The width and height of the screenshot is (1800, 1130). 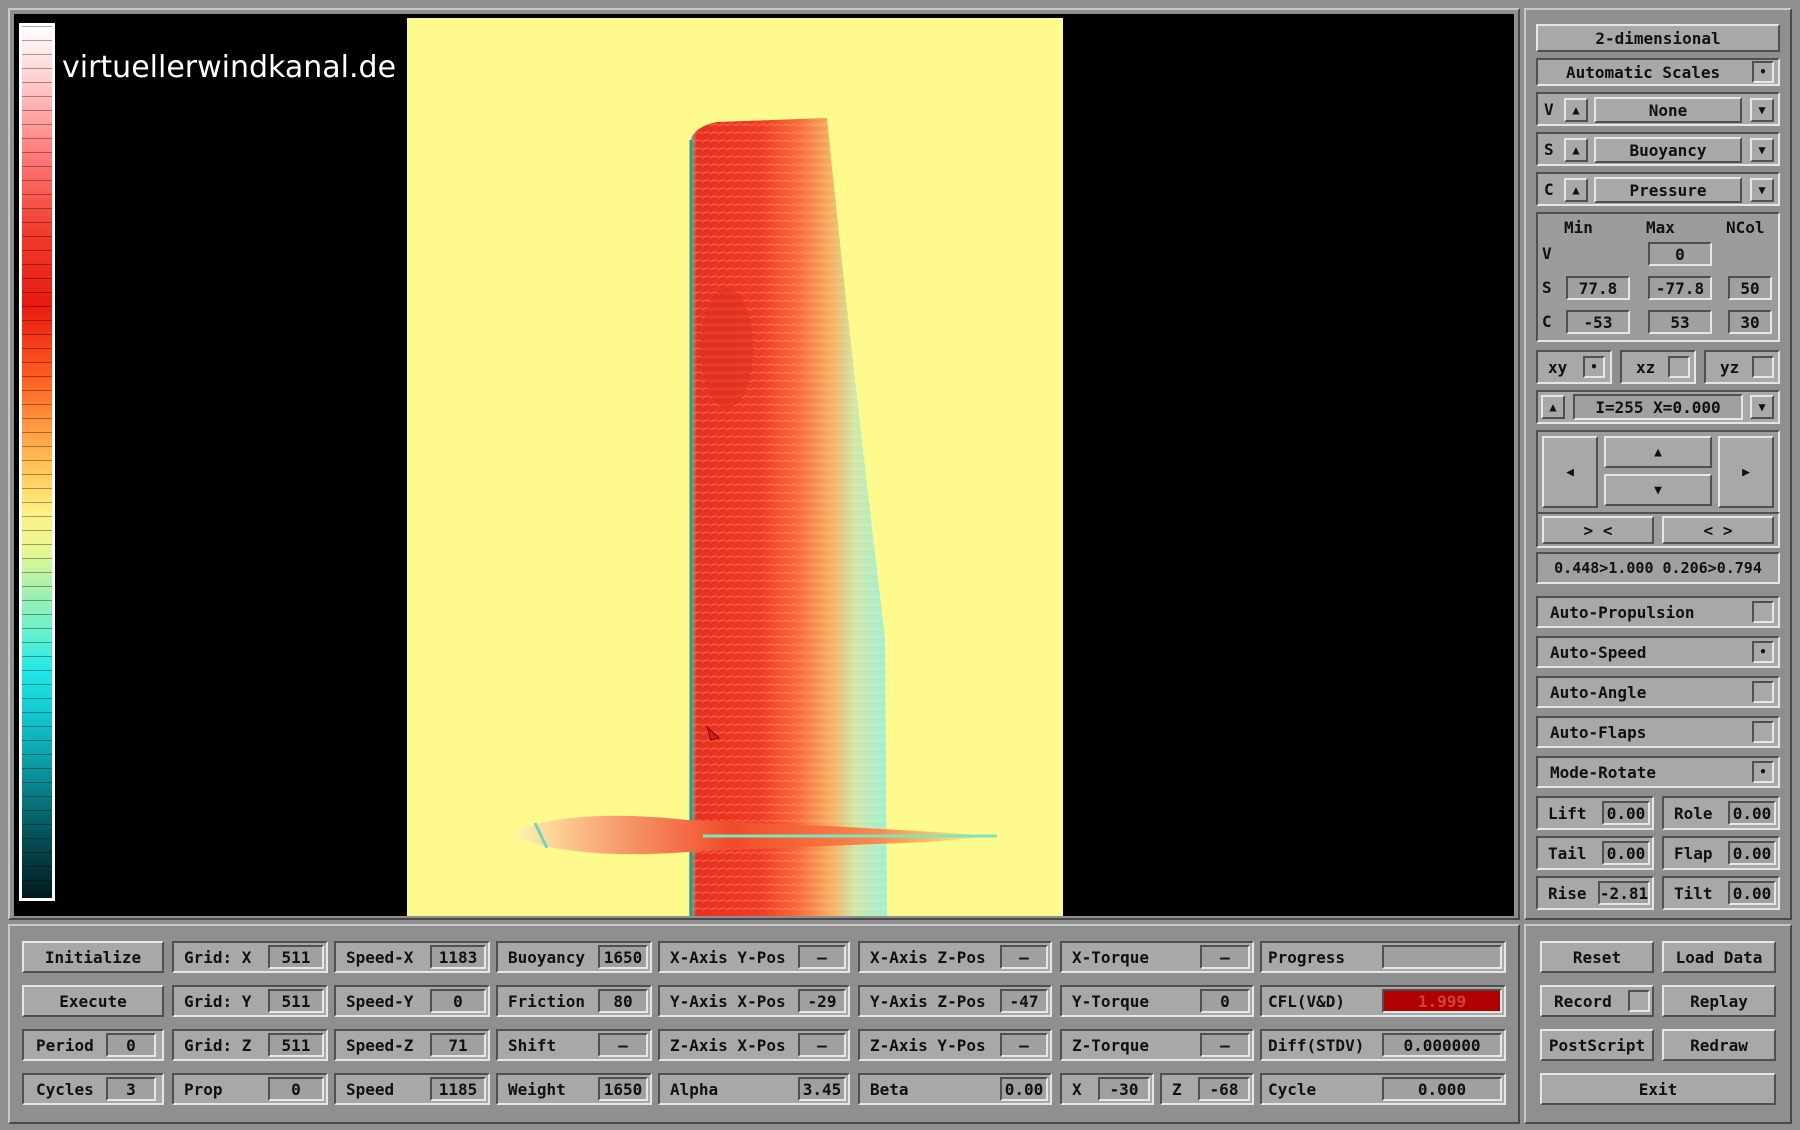 I want to click on z-axis-y-pos-label: Z-Axis Y-Pos, so click(x=928, y=1045).